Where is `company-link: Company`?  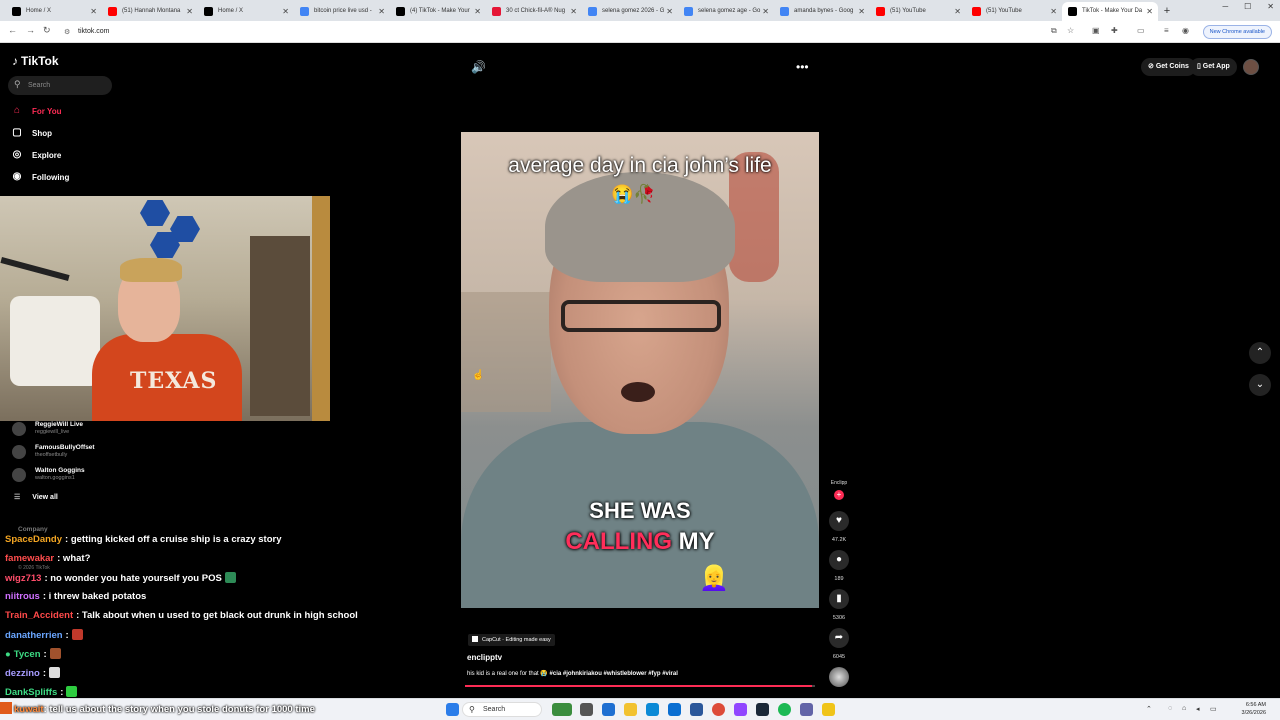
company-link: Company is located at coordinates (33, 529).